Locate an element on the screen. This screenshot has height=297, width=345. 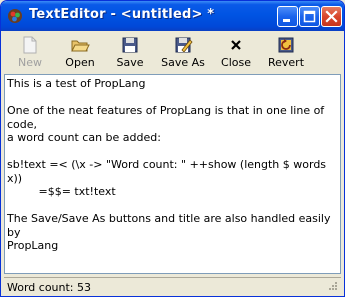
open-folder-icon is located at coordinates (80, 46).